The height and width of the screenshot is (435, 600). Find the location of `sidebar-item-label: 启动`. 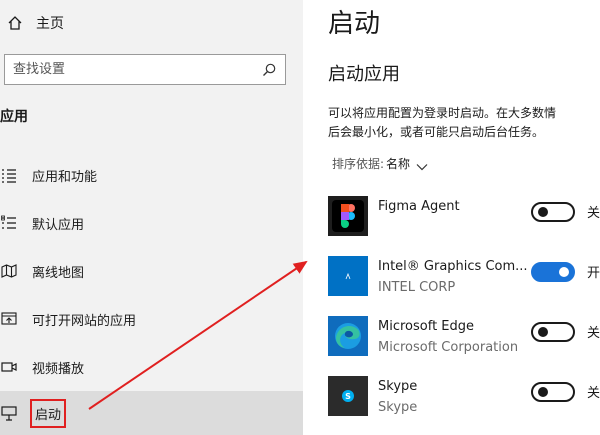

sidebar-item-label: 启动 is located at coordinates (48, 413).